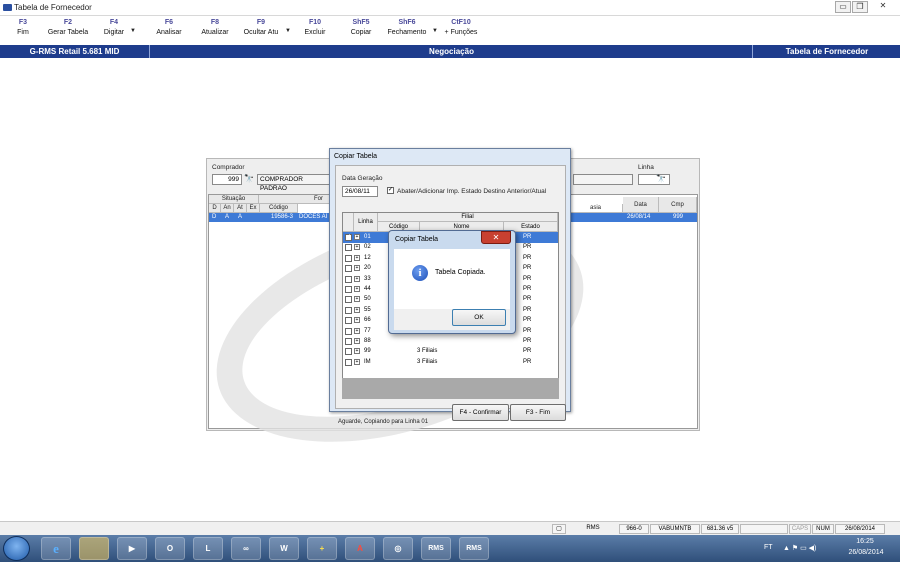  What do you see at coordinates (361, 27) in the screenshot?
I see `toolbar-copiar: ShF5 Copiar` at bounding box center [361, 27].